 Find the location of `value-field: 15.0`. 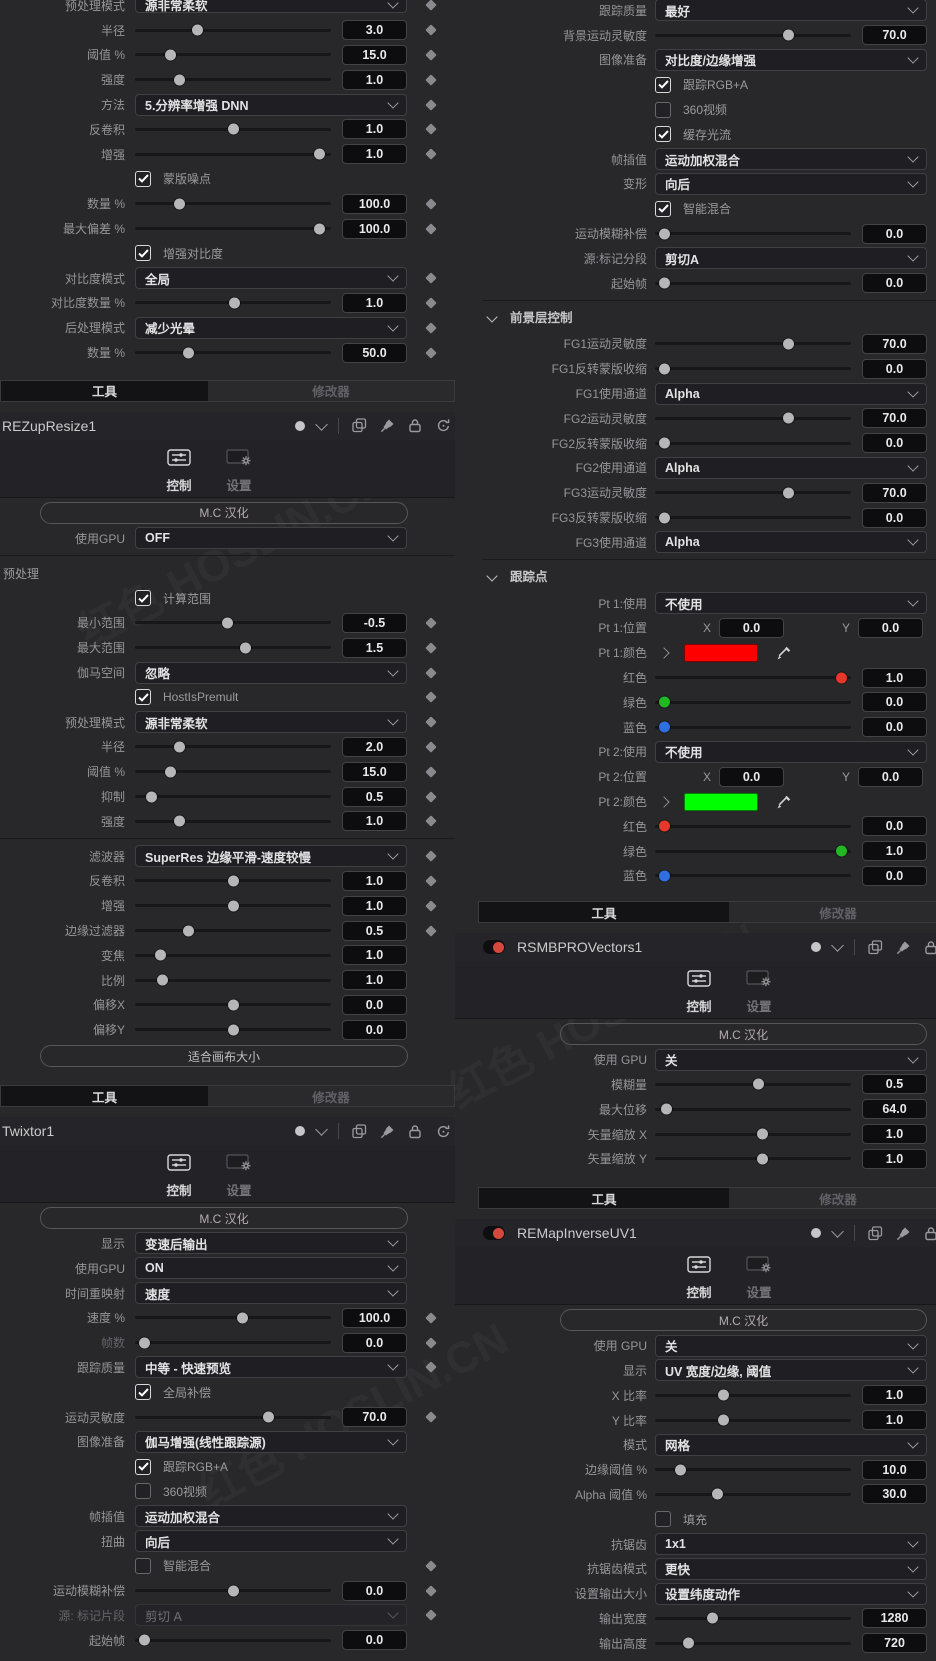

value-field: 15.0 is located at coordinates (374, 54).